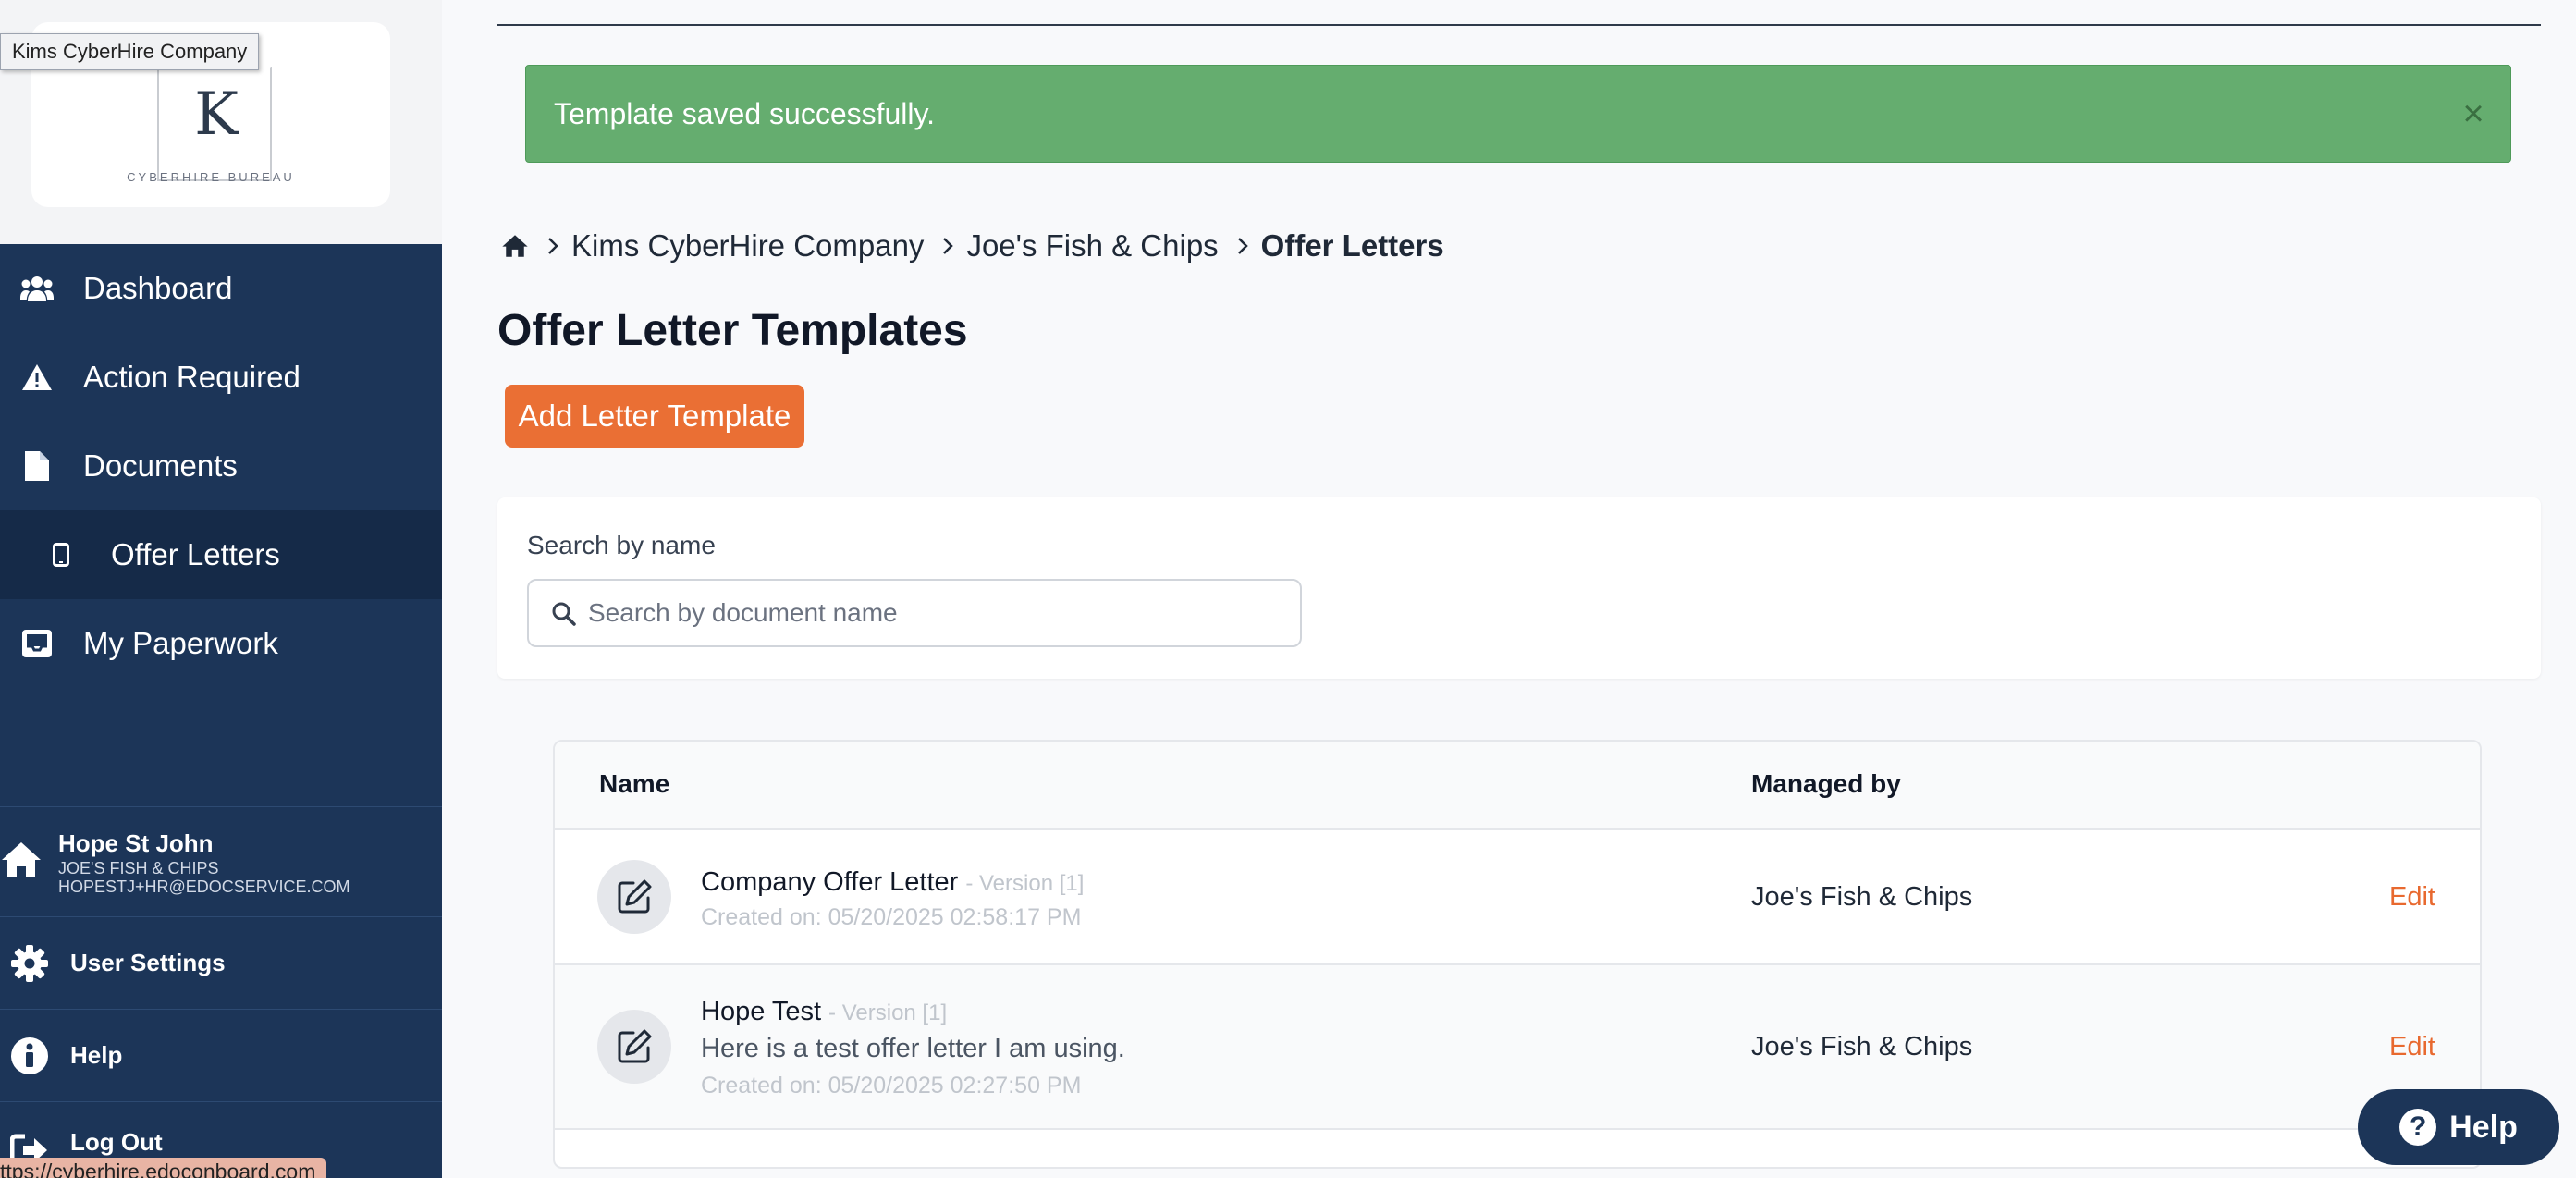  I want to click on template-title: Company Offer Letter - Version [1], so click(893, 882).